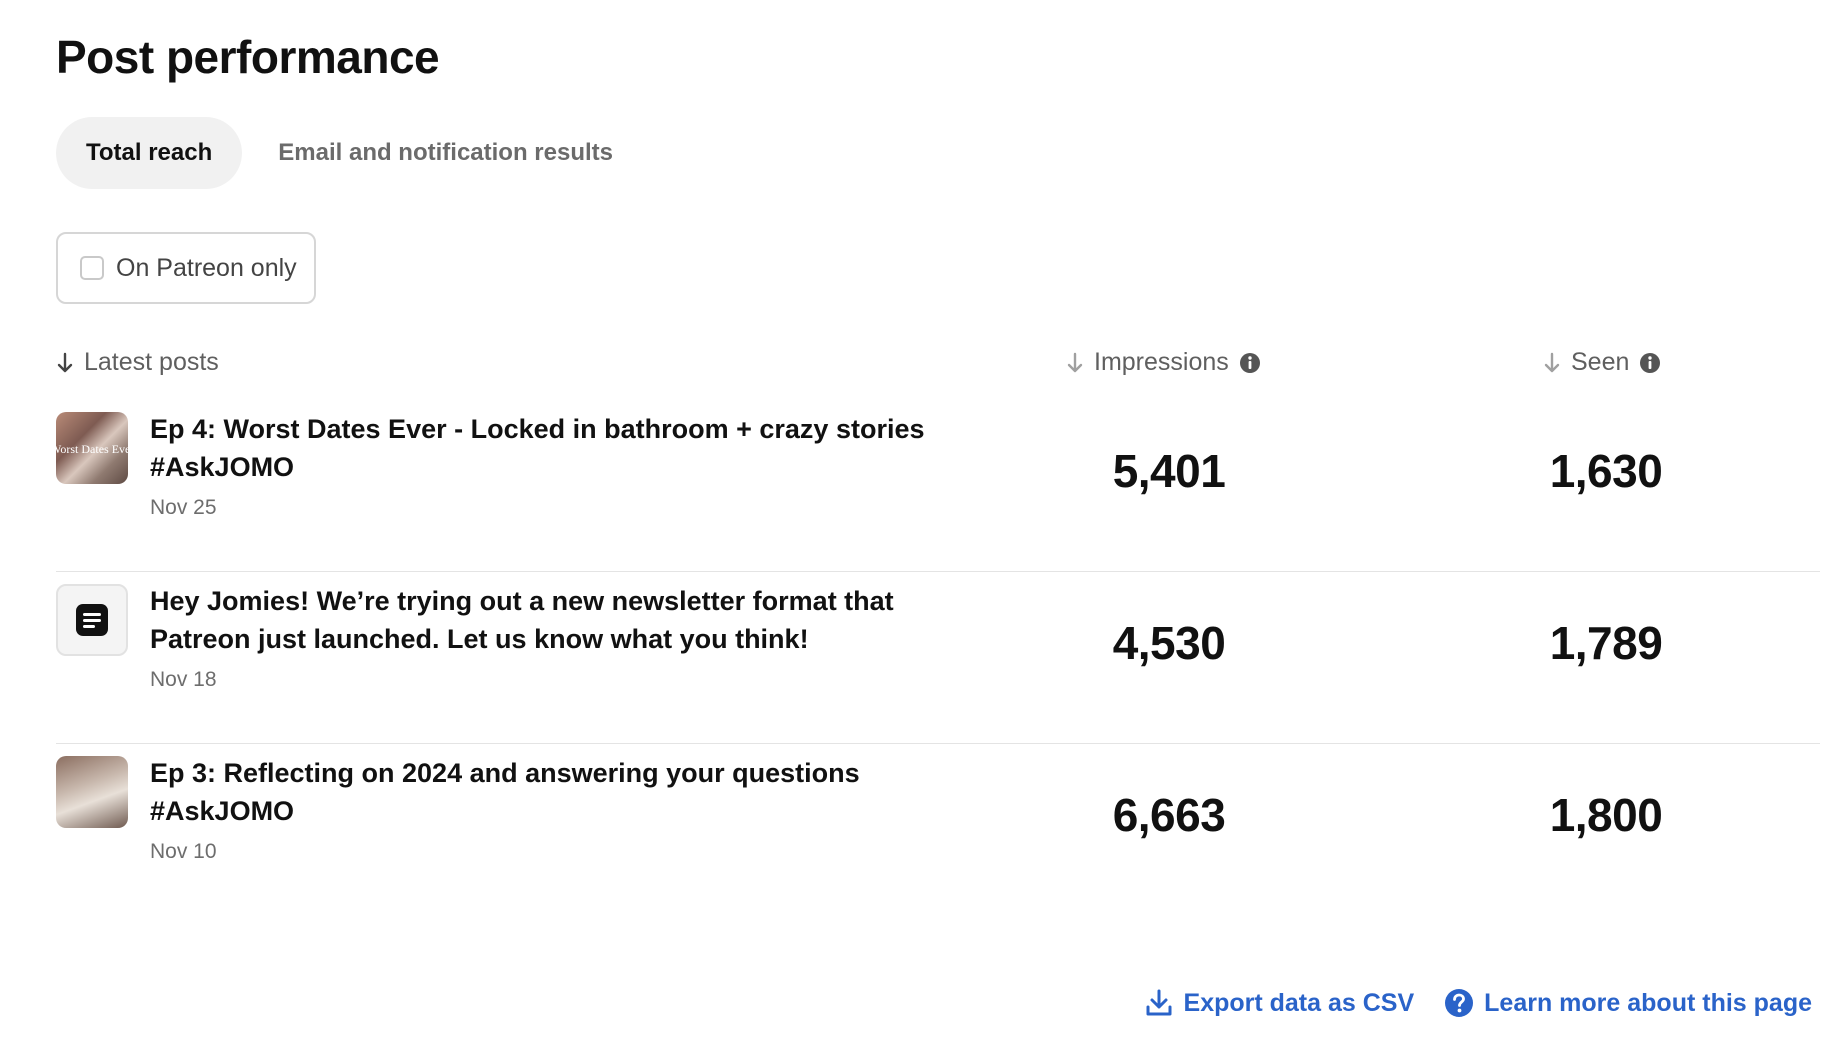 The height and width of the screenshot is (1060, 1834). Describe the element at coordinates (92, 268) in the screenshot. I see `on-patreon-only-checkbox` at that location.